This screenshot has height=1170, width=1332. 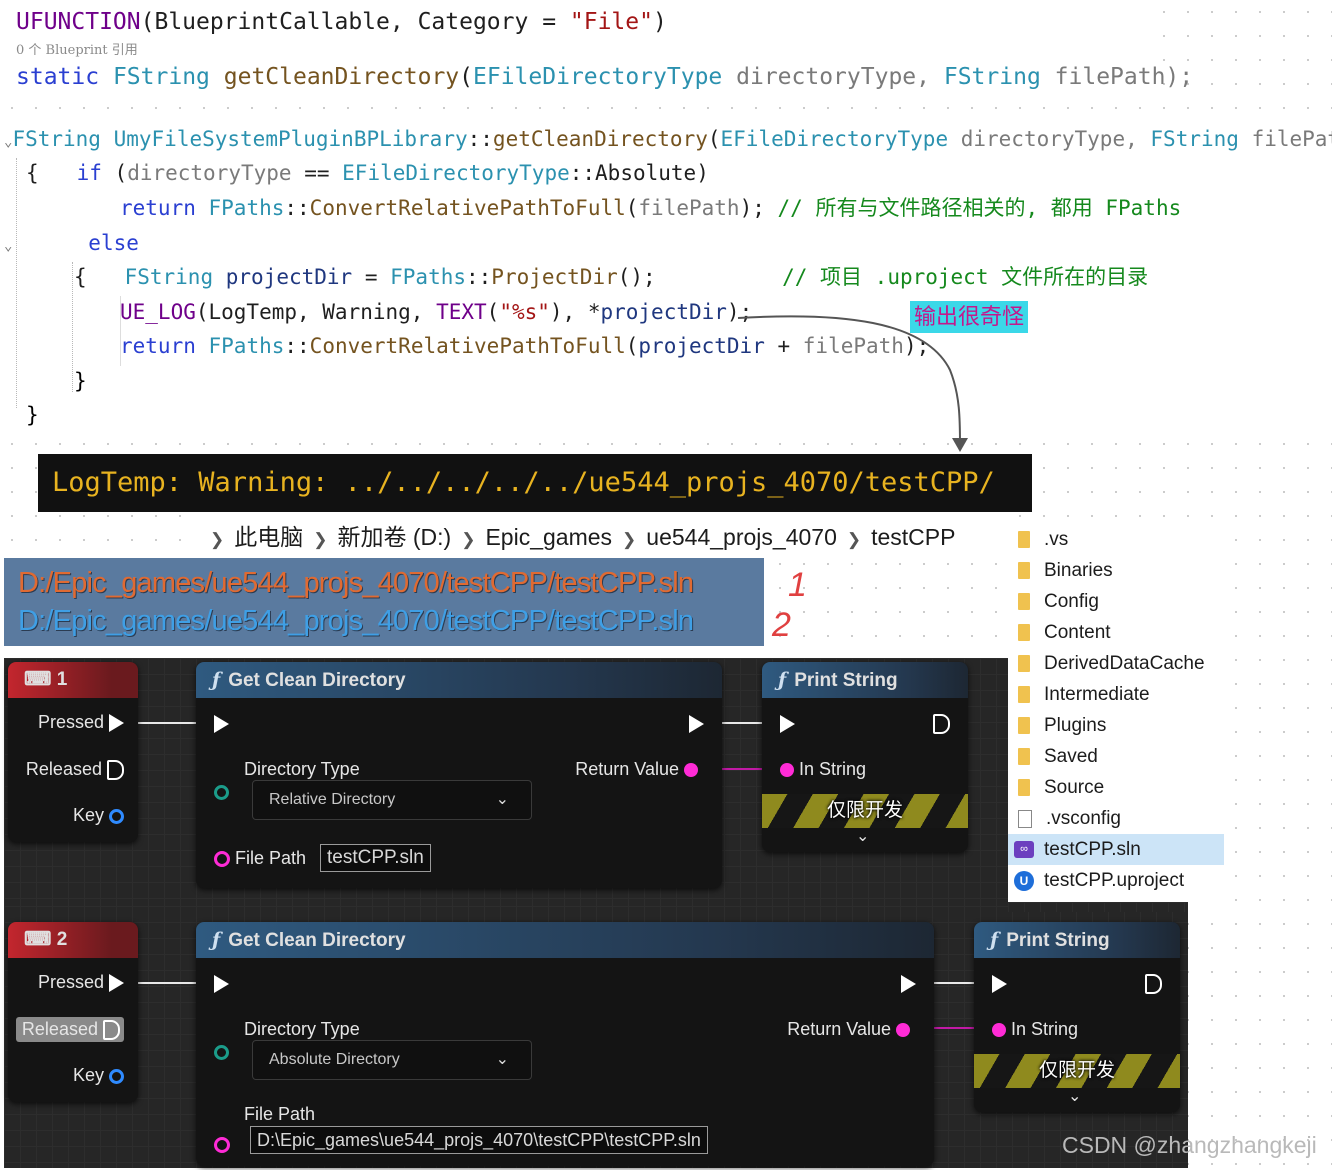 I want to click on list-item: .vs, so click(x=1116, y=539).